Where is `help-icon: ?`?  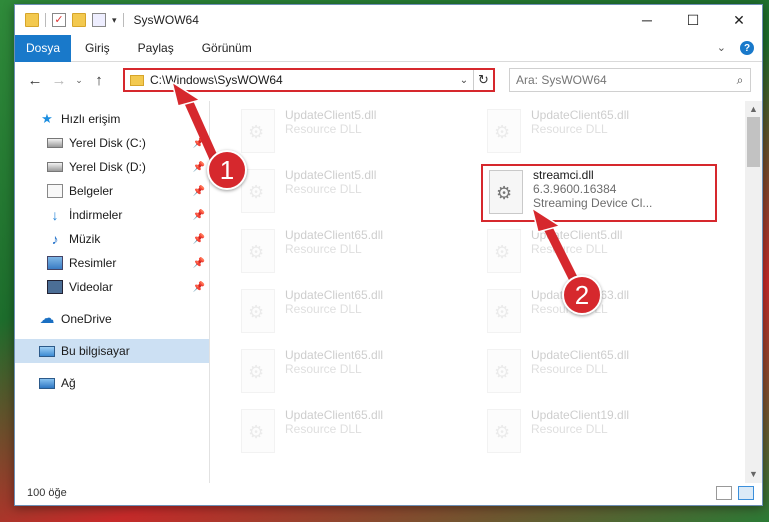 help-icon: ? is located at coordinates (747, 48).